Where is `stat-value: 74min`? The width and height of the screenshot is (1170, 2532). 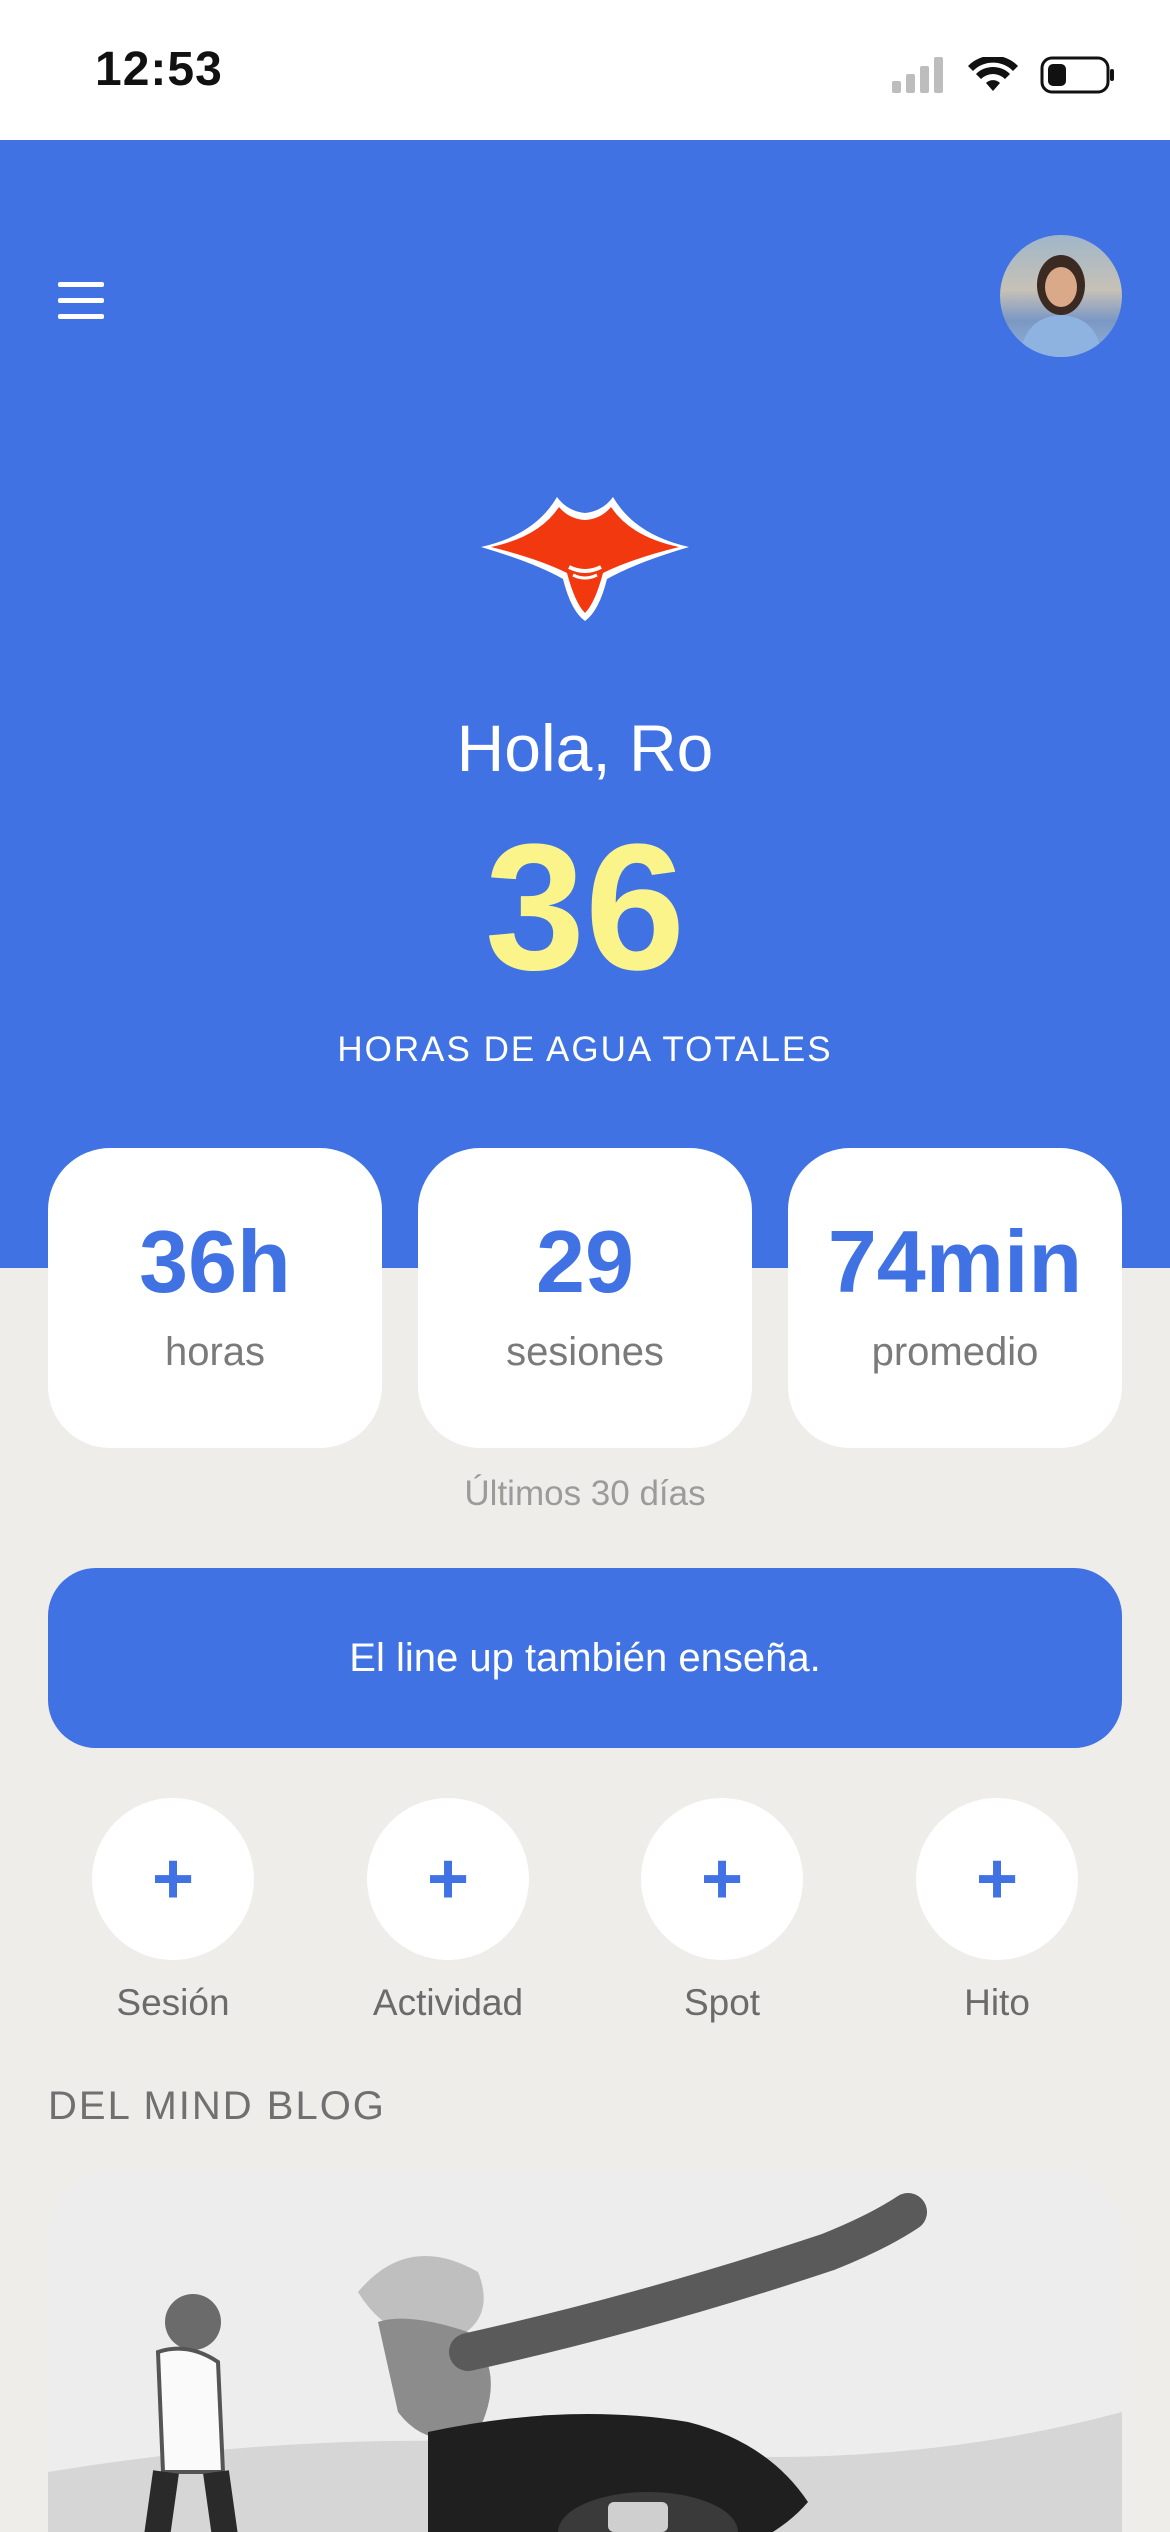 stat-value: 74min is located at coordinates (955, 1261).